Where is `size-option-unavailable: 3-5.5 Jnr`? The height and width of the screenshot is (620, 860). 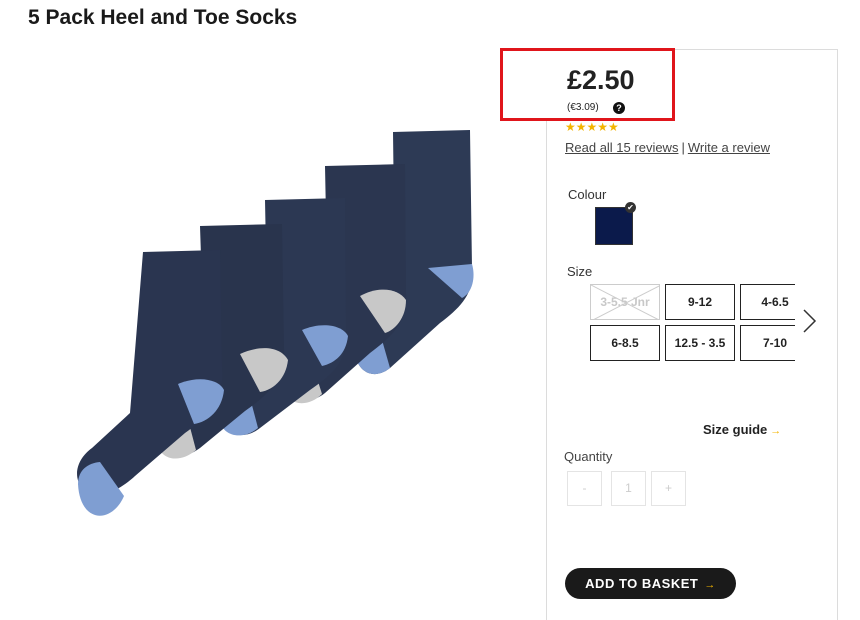 size-option-unavailable: 3-5.5 Jnr is located at coordinates (625, 302).